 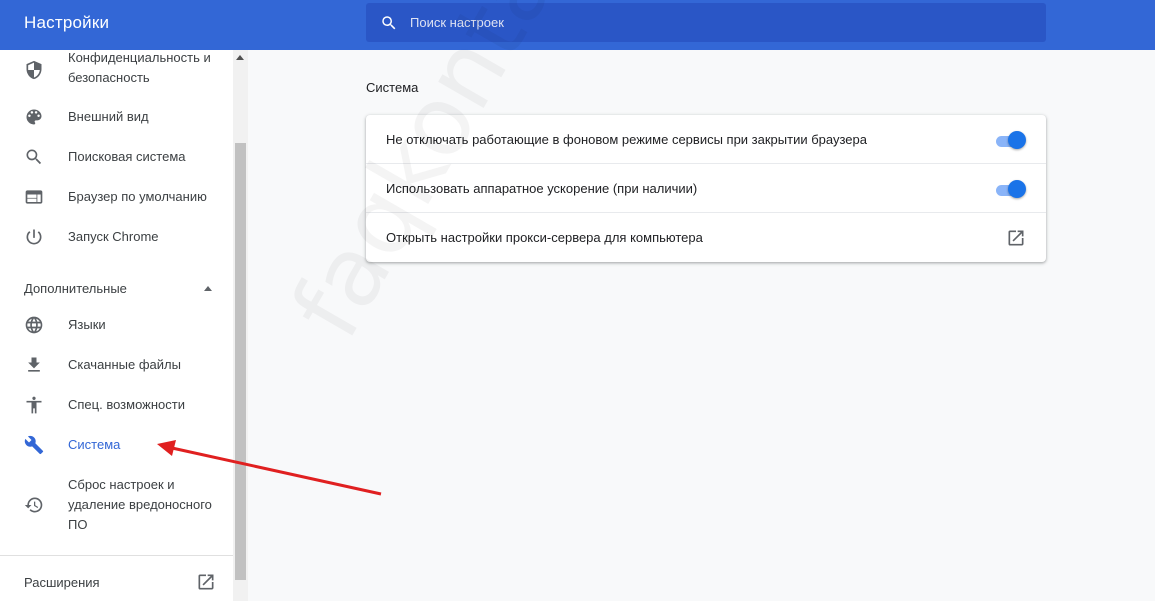 I want to click on sidebar-item-label: Спец. возможности, so click(x=126, y=404).